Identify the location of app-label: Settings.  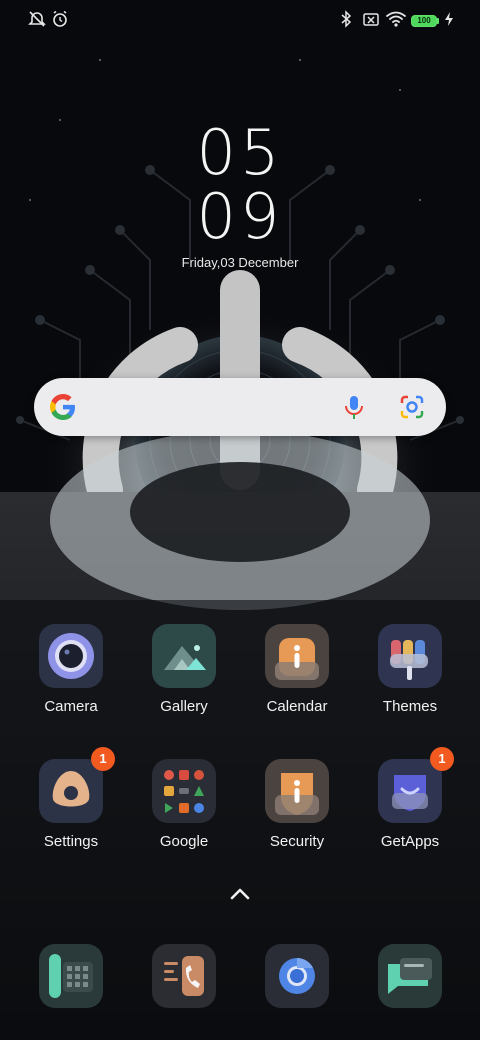
(71, 841).